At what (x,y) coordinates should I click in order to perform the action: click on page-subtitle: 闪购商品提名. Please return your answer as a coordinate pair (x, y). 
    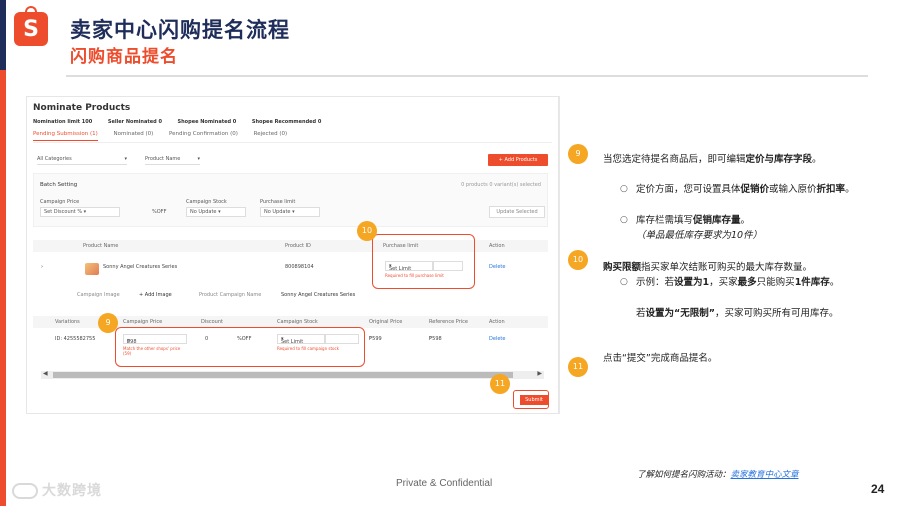
    Looking at the image, I should click on (124, 57).